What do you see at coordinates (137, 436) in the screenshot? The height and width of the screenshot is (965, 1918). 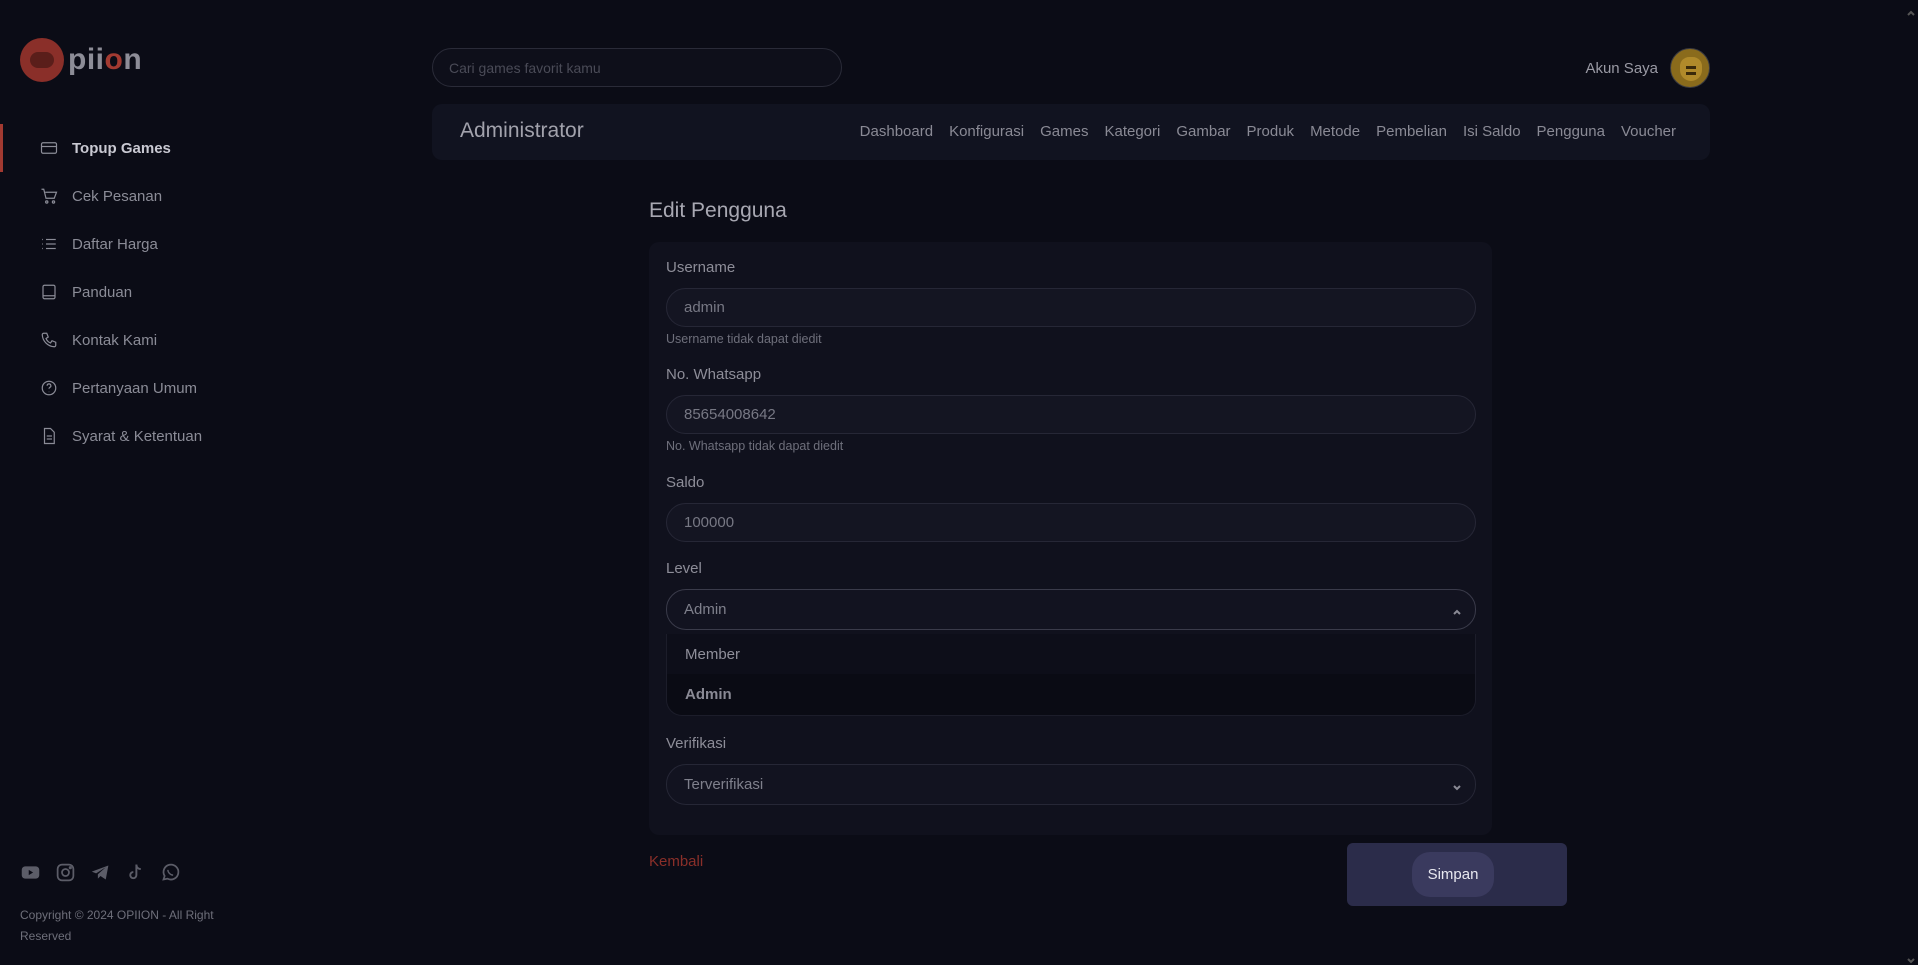 I see `sidebar-item-label: Syarat & Ketentuan` at bounding box center [137, 436].